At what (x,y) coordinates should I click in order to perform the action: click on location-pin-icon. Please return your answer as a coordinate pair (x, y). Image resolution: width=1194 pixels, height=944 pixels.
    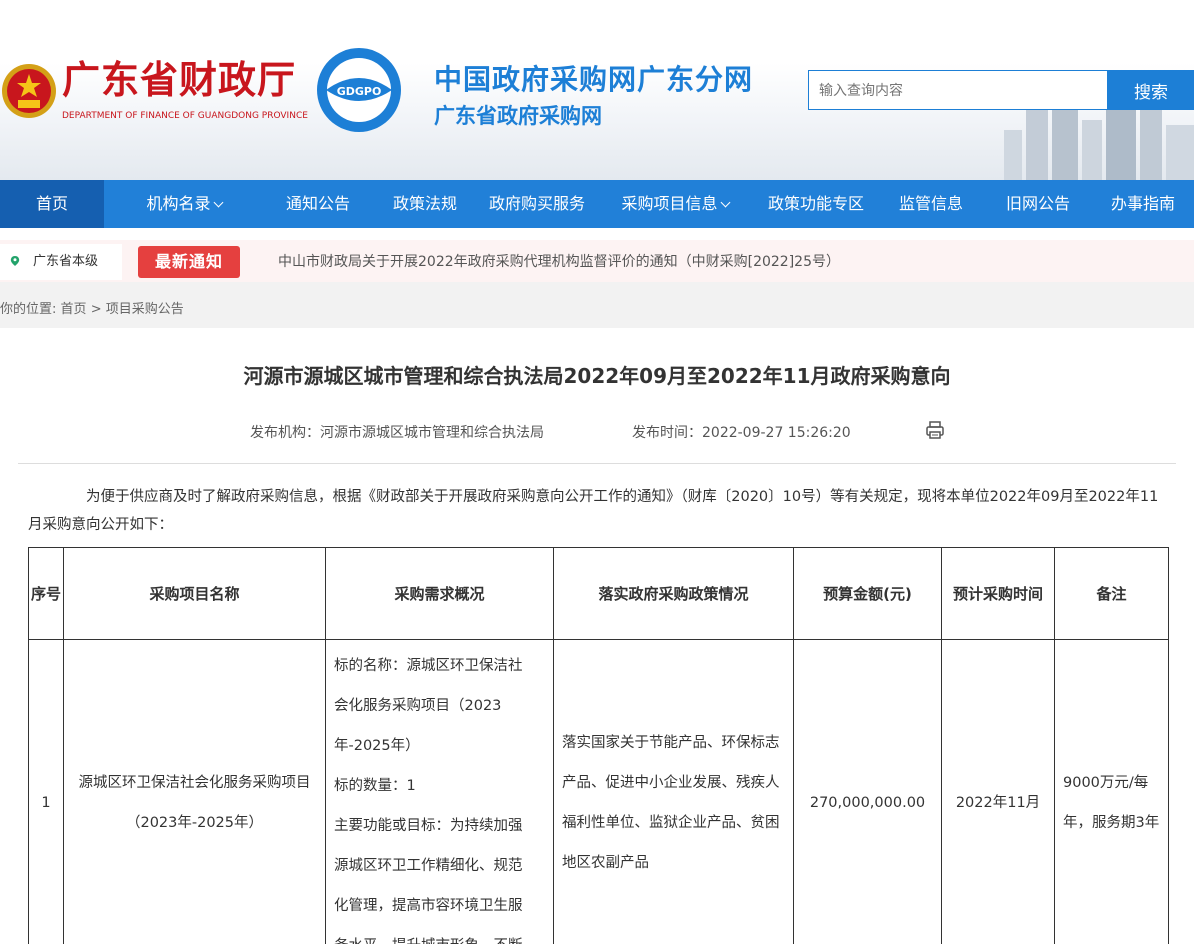
    Looking at the image, I should click on (15, 261).